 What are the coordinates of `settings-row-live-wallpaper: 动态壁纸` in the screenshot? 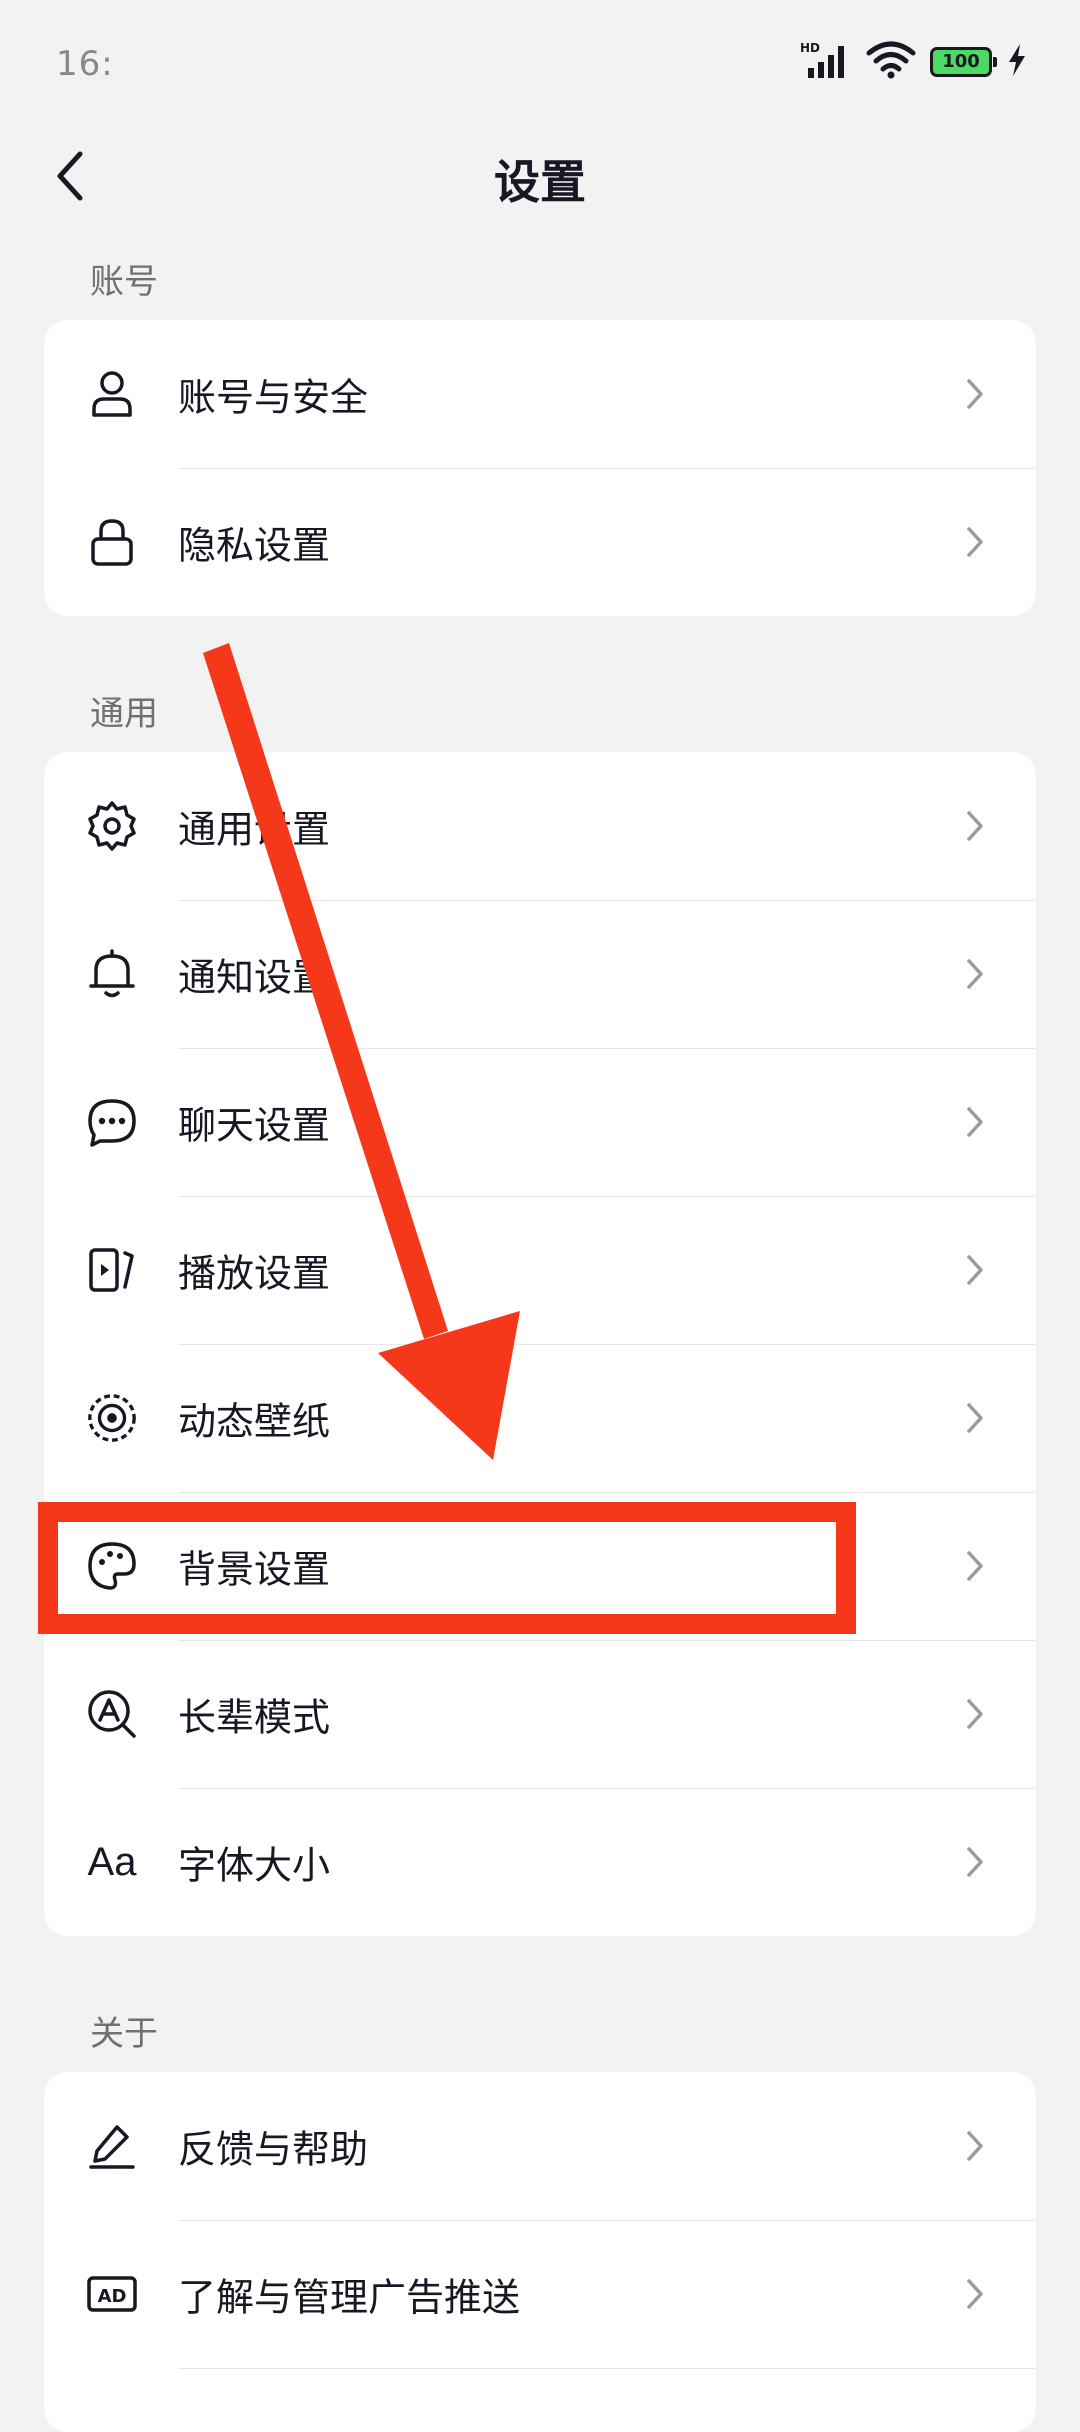 It's located at (540, 1418).